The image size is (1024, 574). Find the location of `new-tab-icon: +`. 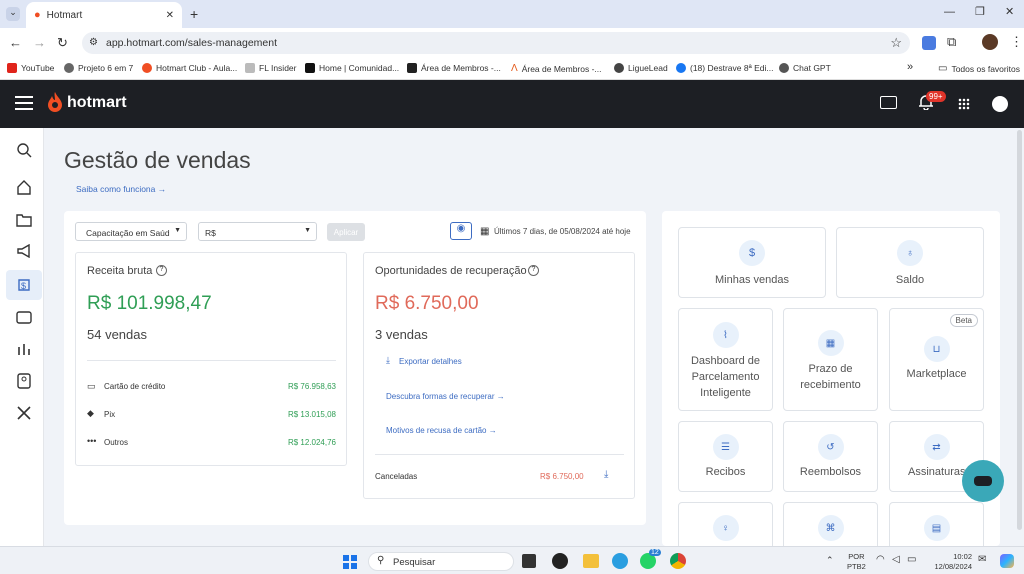

new-tab-icon: + is located at coordinates (194, 14).